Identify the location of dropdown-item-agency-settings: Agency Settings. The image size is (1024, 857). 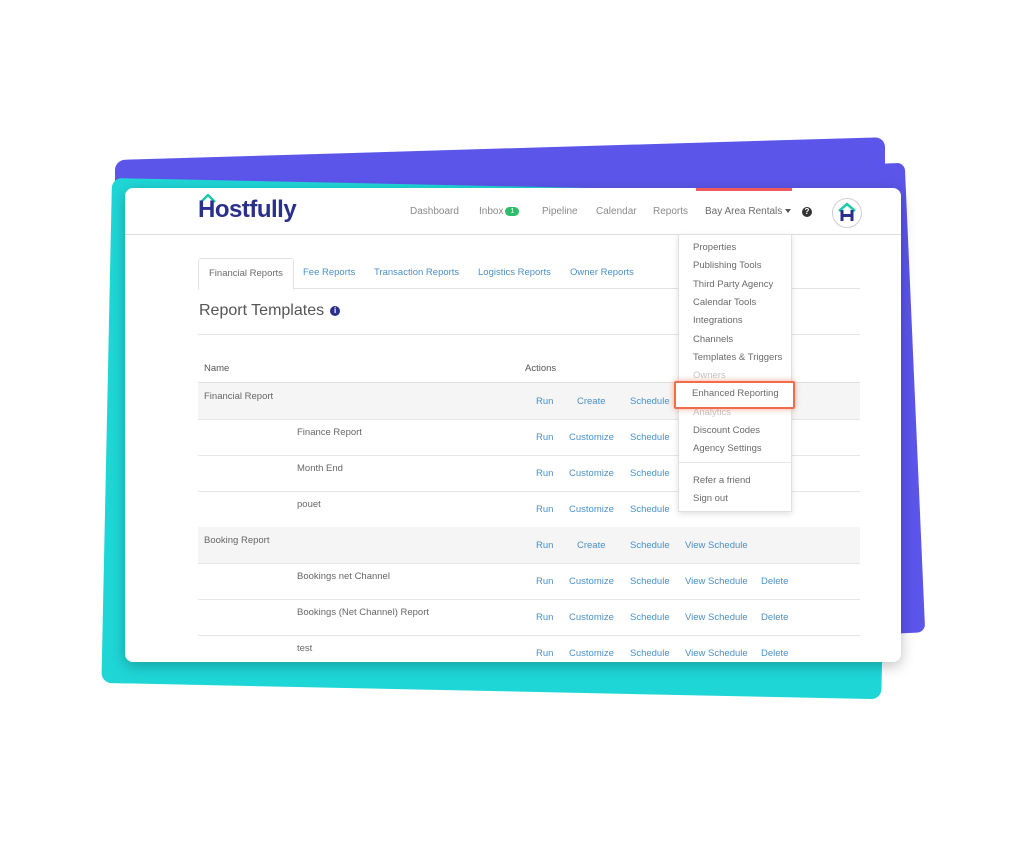
(727, 448).